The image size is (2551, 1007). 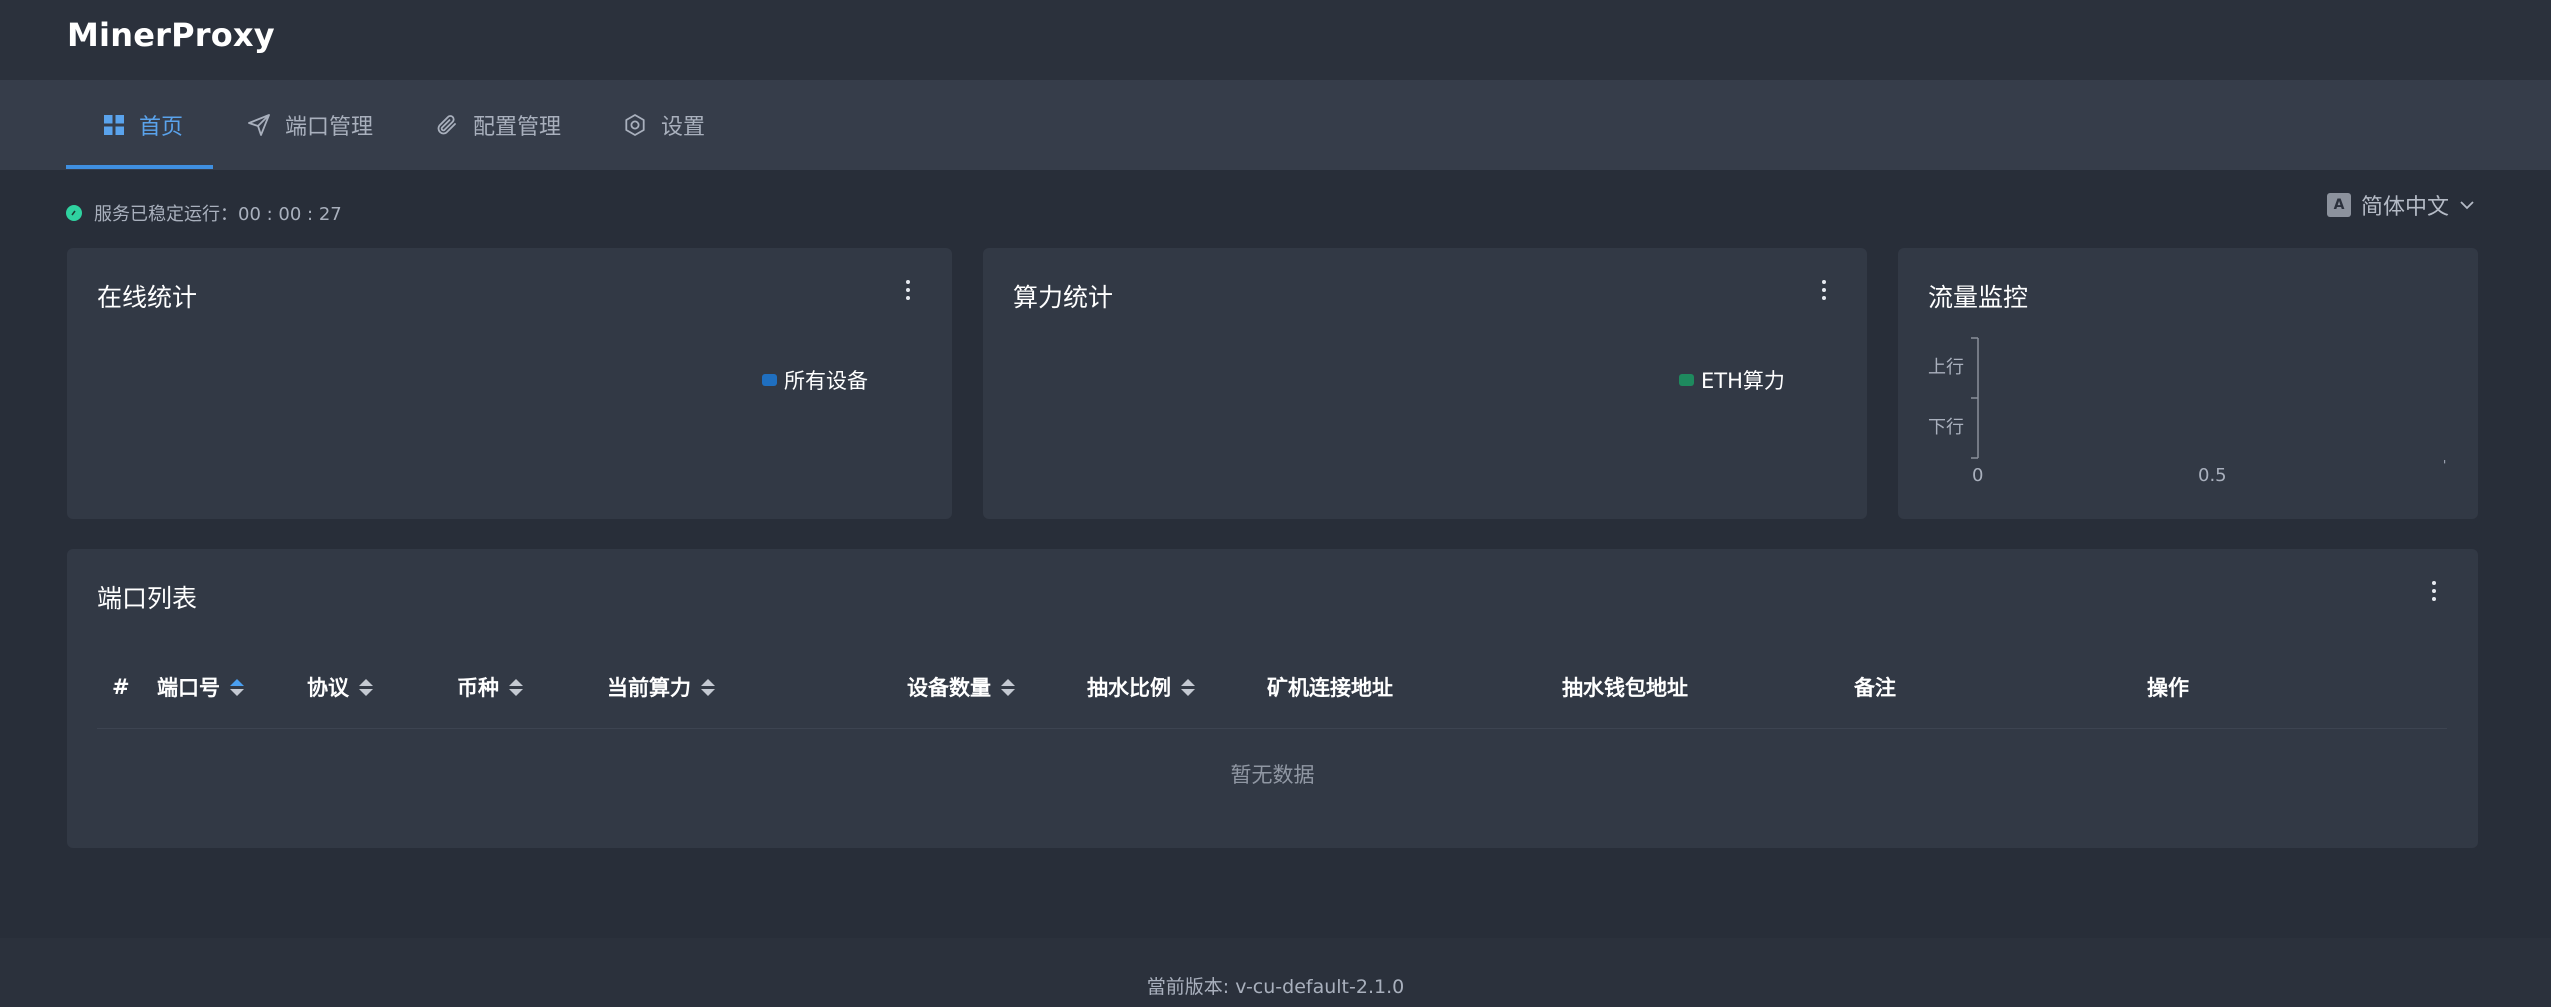 I want to click on active-tab-indicator, so click(x=139, y=167).